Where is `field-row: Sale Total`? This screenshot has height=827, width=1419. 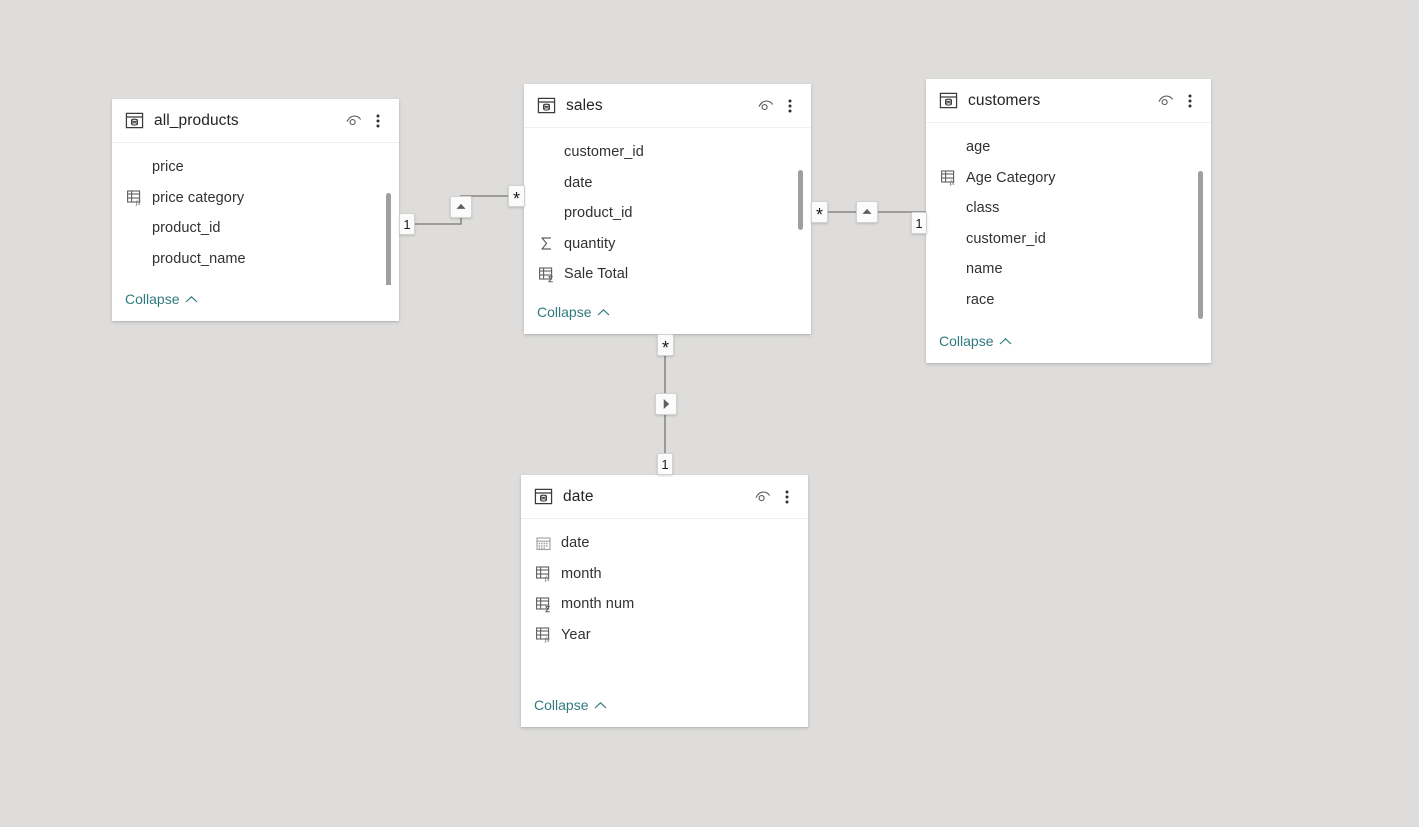
field-row: Sale Total is located at coordinates (667, 274).